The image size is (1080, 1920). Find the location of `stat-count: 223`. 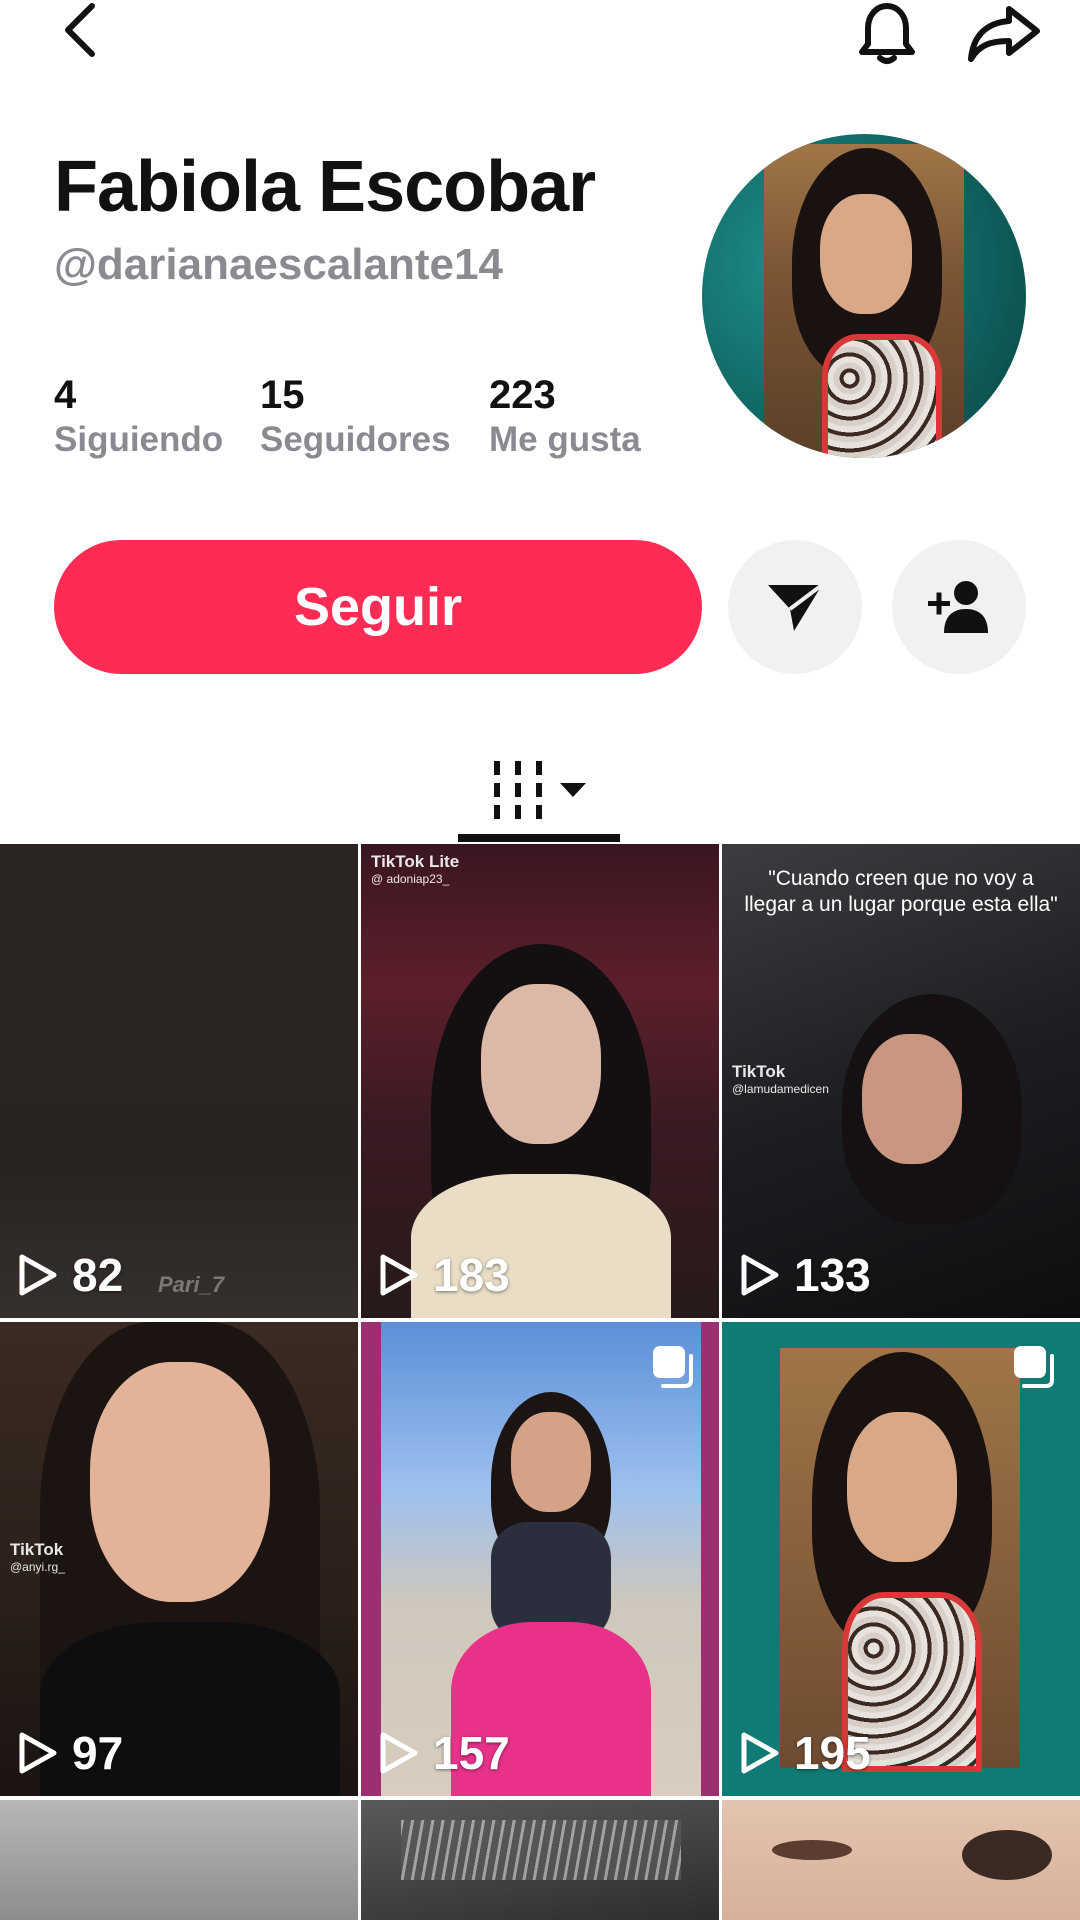

stat-count: 223 is located at coordinates (522, 395).